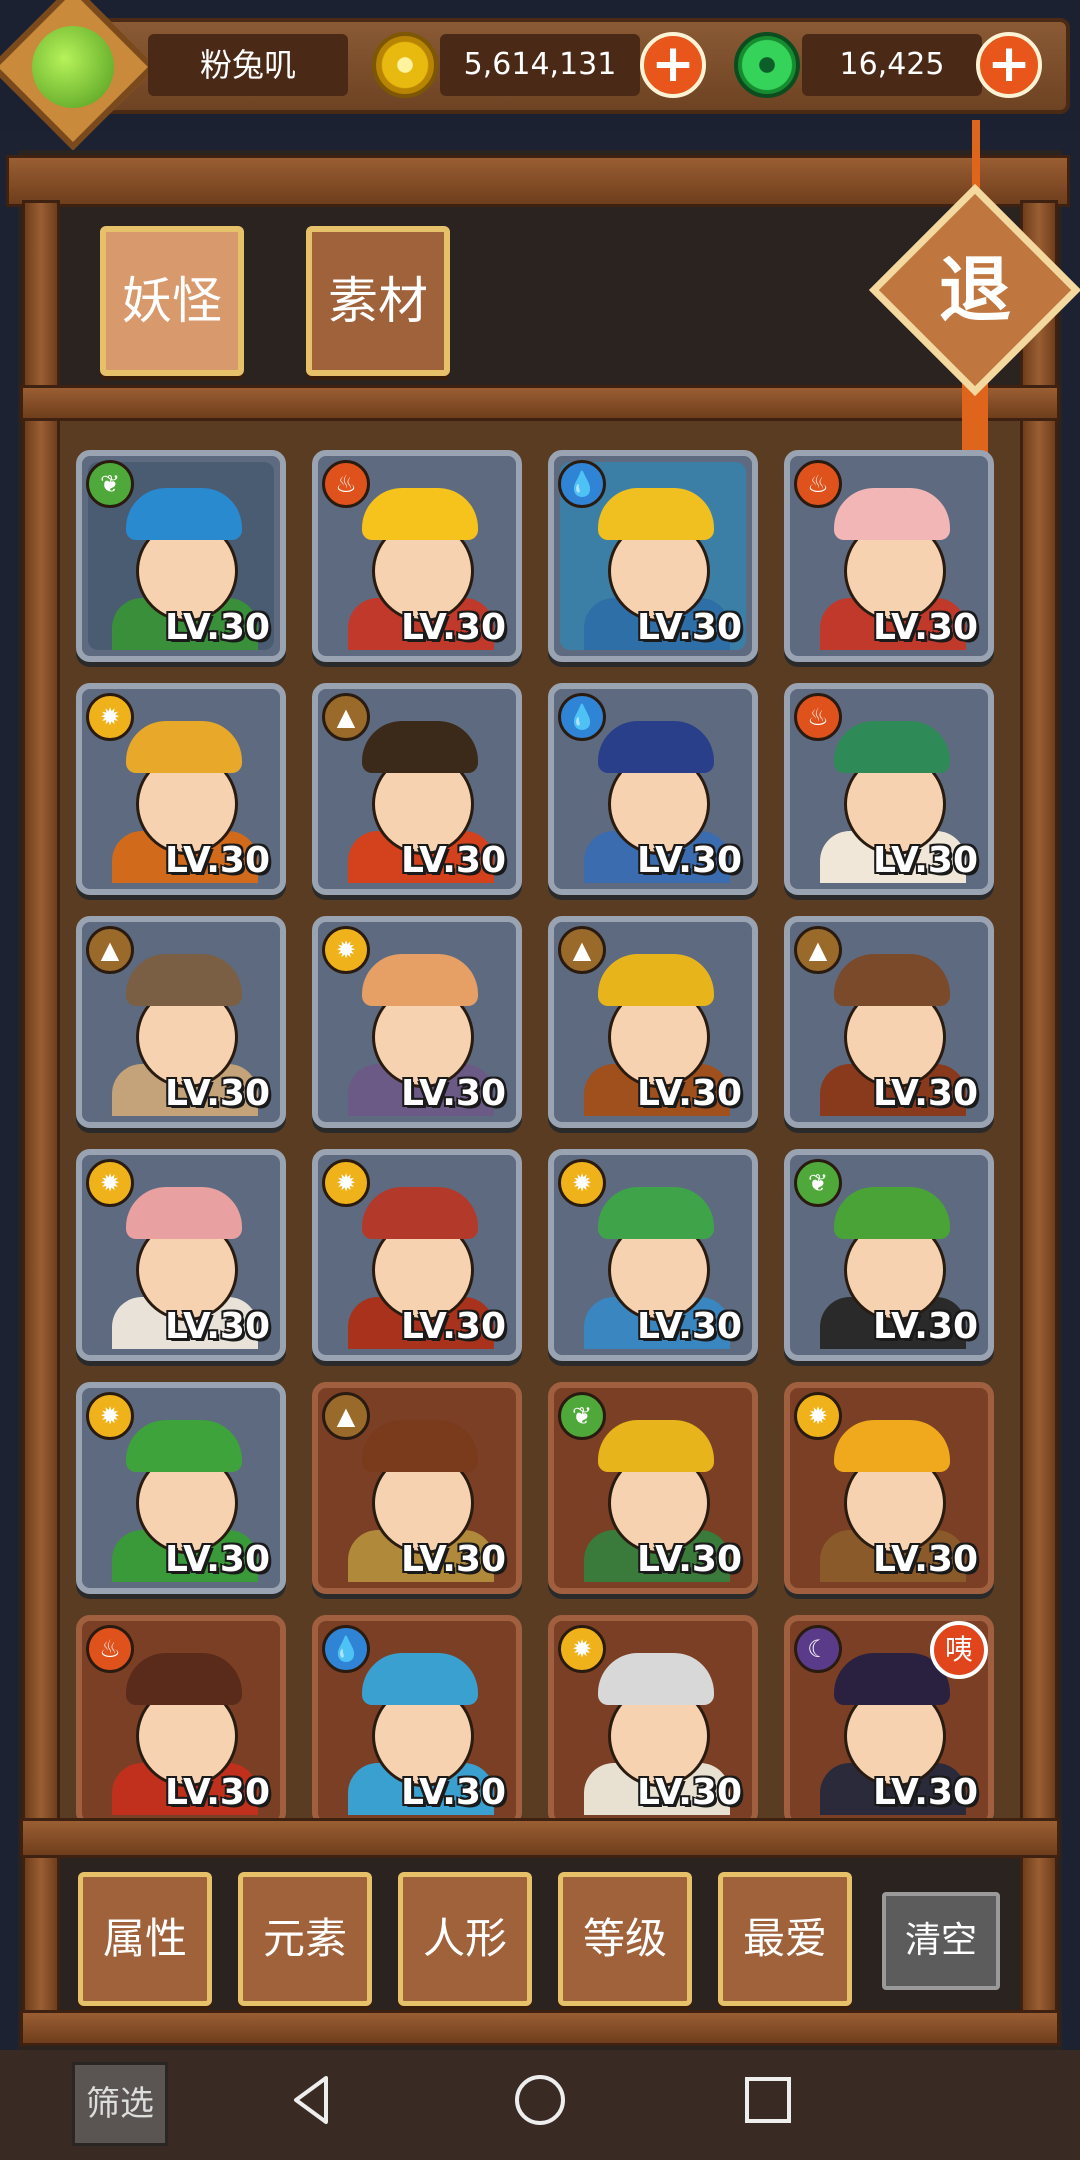 This screenshot has height=2160, width=1080. Describe the element at coordinates (892, 65) in the screenshot. I see `jade-amount: 16,425` at that location.